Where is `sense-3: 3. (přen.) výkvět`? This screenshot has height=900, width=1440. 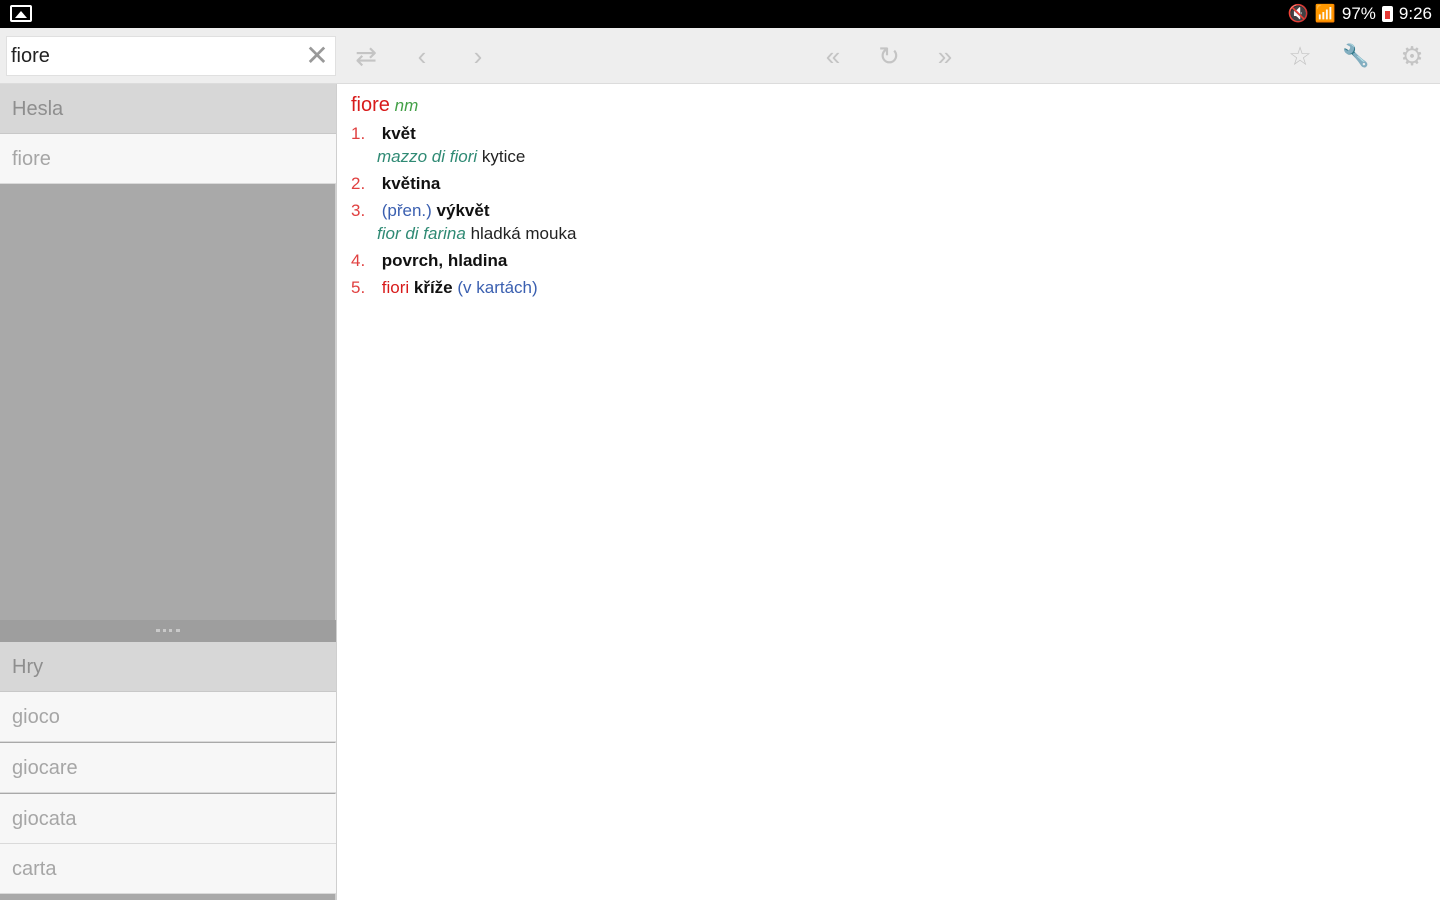
sense-3: 3. (přen.) výkvět is located at coordinates (420, 211).